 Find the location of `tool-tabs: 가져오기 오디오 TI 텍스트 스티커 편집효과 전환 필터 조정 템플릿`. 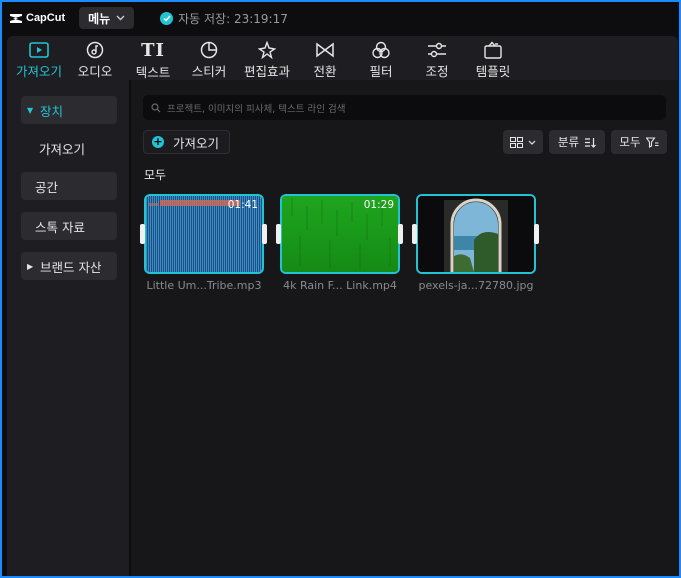

tool-tabs: 가져오기 오디오 TI 텍스트 스티커 편집효과 전환 필터 조정 템플릿 is located at coordinates (342, 58).